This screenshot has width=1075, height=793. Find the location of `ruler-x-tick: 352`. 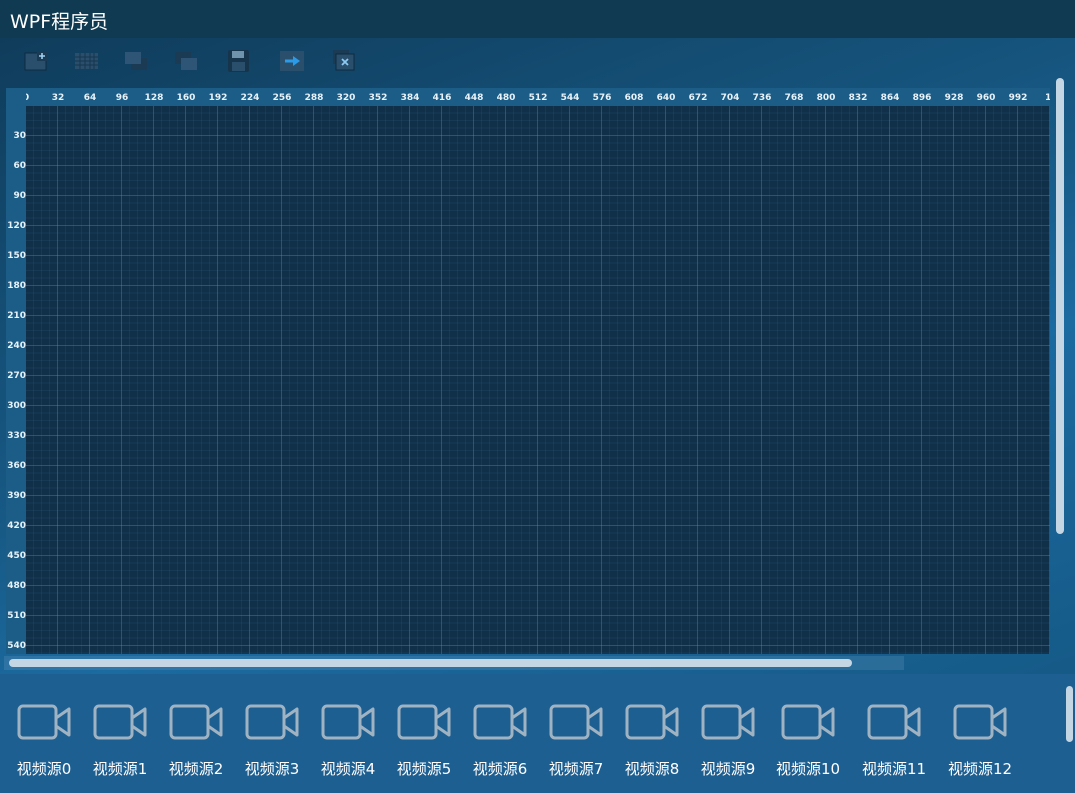

ruler-x-tick: 352 is located at coordinates (378, 98).